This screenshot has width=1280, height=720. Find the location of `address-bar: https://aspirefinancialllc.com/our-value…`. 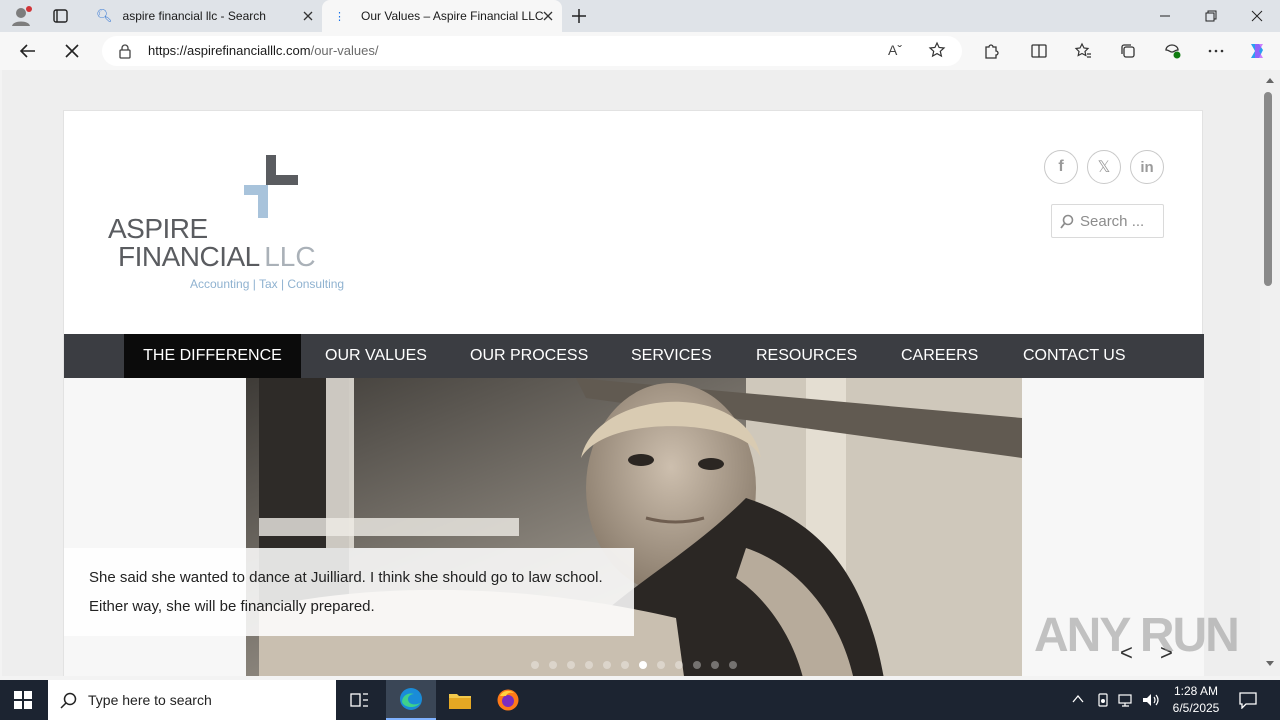

address-bar: https://aspirefinancialllc.com/our-value… is located at coordinates (532, 51).